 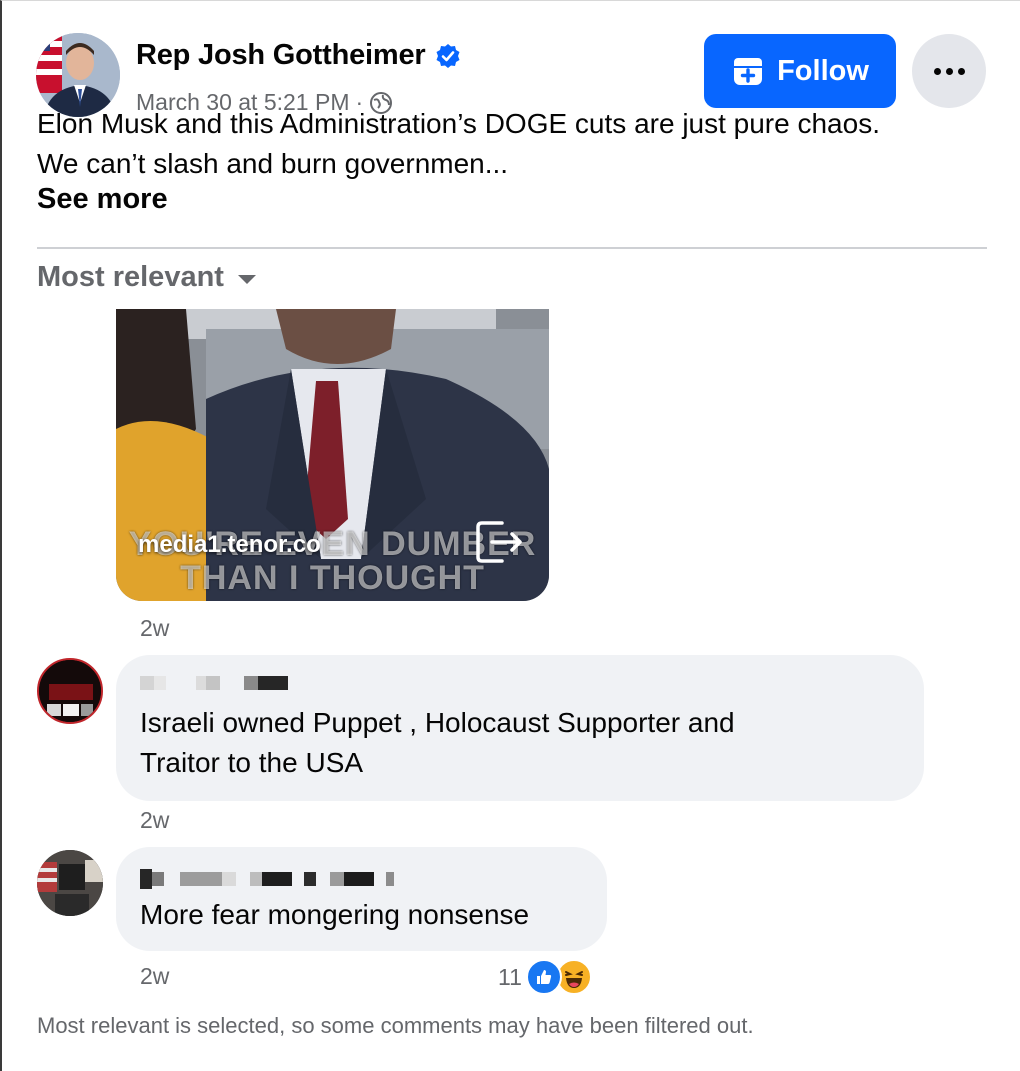 I want to click on gif-comment-time: 2w, so click(x=154, y=628).